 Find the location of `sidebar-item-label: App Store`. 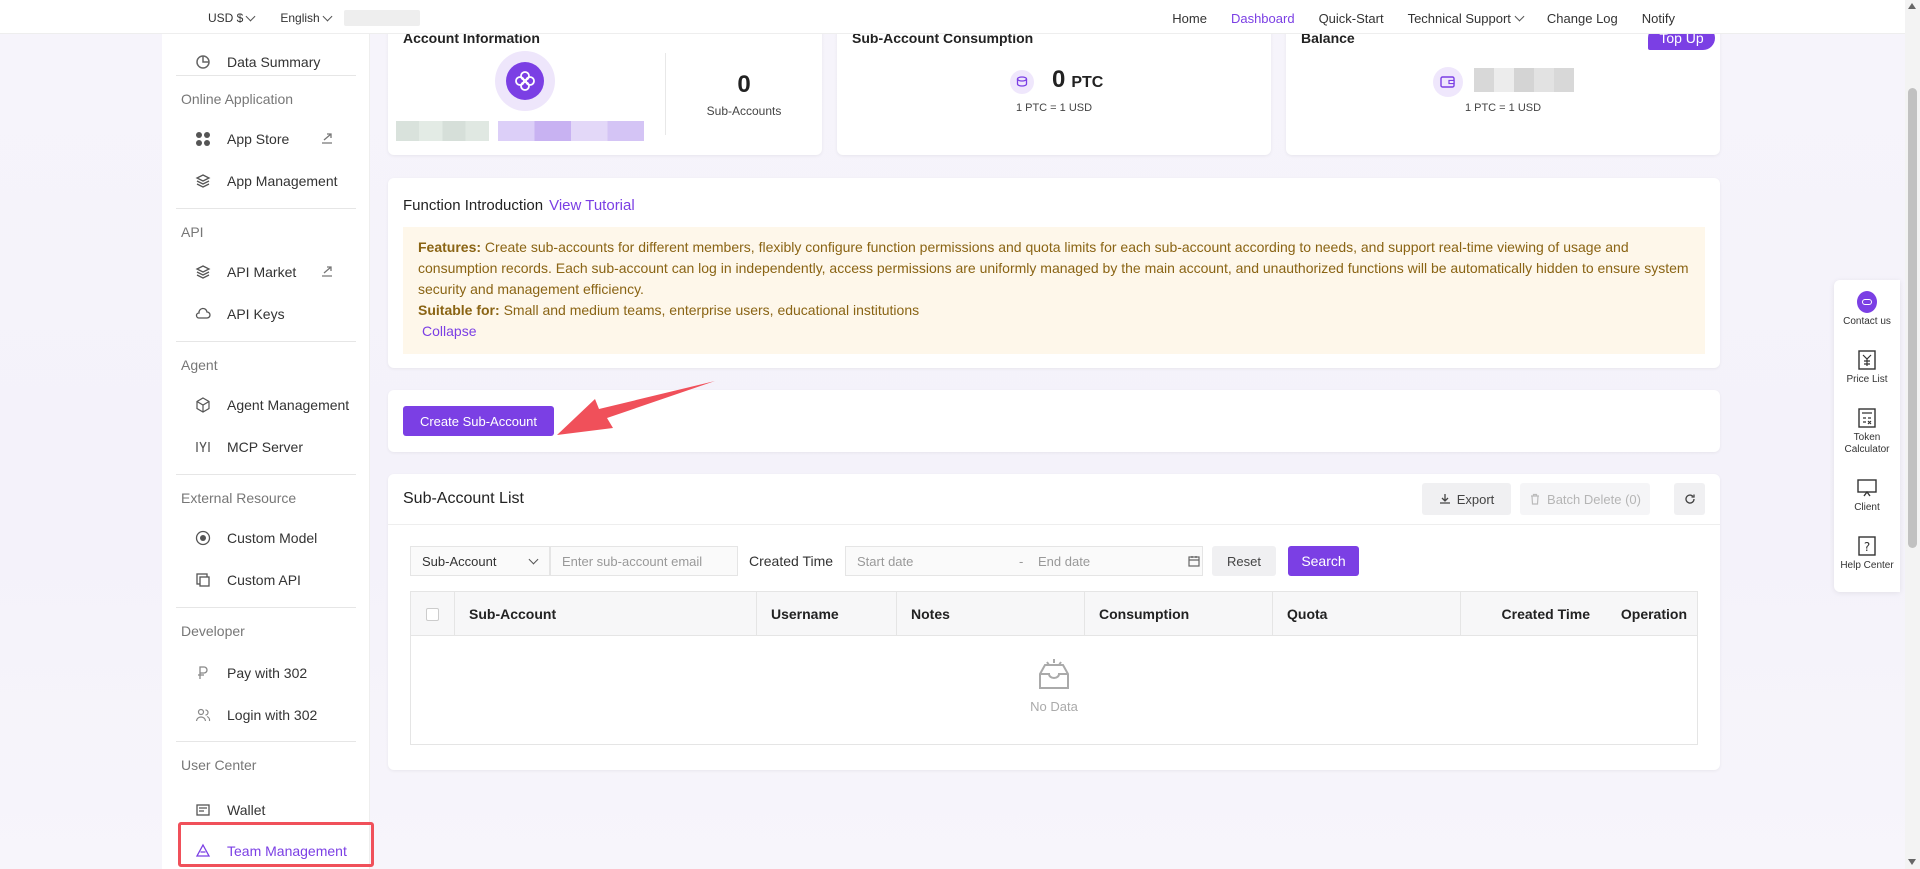

sidebar-item-label: App Store is located at coordinates (258, 139).